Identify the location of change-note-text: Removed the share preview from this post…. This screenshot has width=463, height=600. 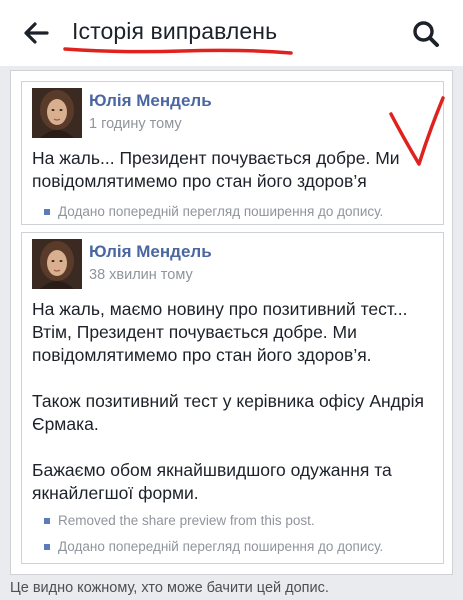
(186, 520).